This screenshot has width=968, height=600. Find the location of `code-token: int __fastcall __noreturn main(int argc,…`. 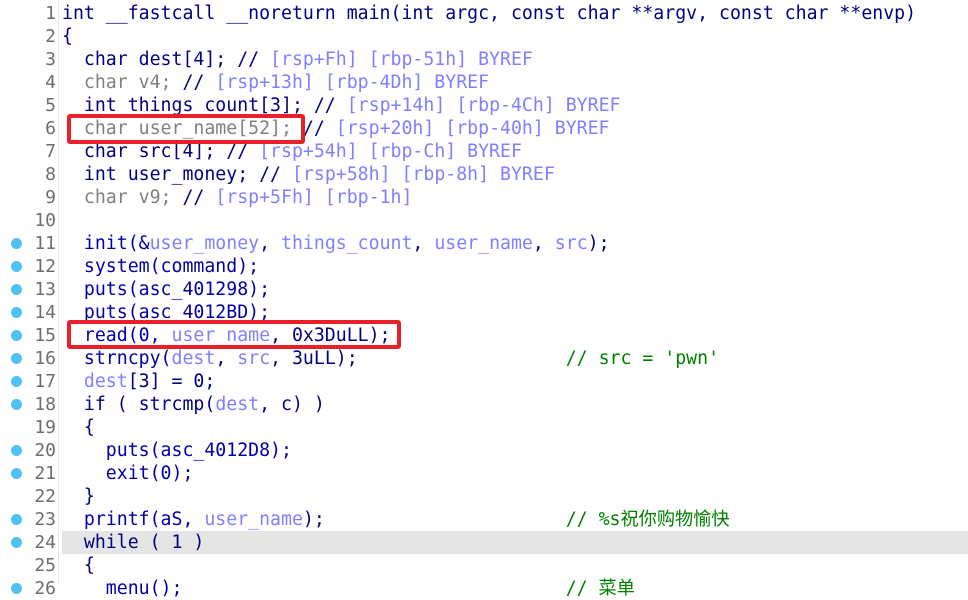

code-token: int __fastcall __noreturn main(int argc,… is located at coordinates (489, 13).